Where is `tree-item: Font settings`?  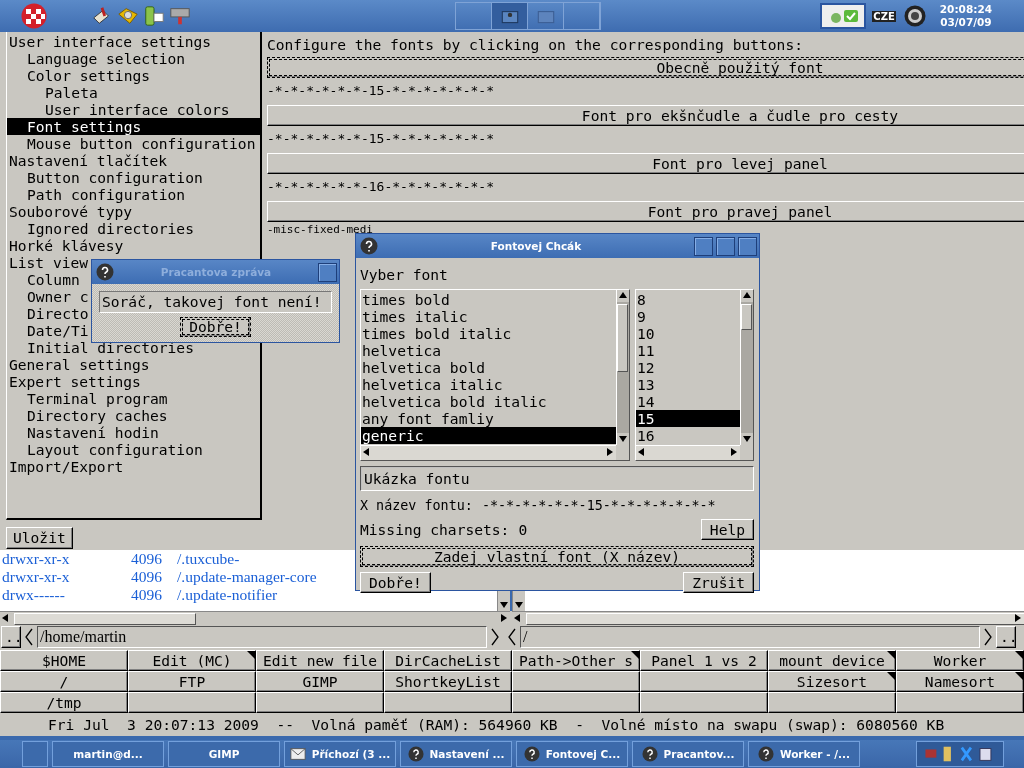 tree-item: Font settings is located at coordinates (133, 126).